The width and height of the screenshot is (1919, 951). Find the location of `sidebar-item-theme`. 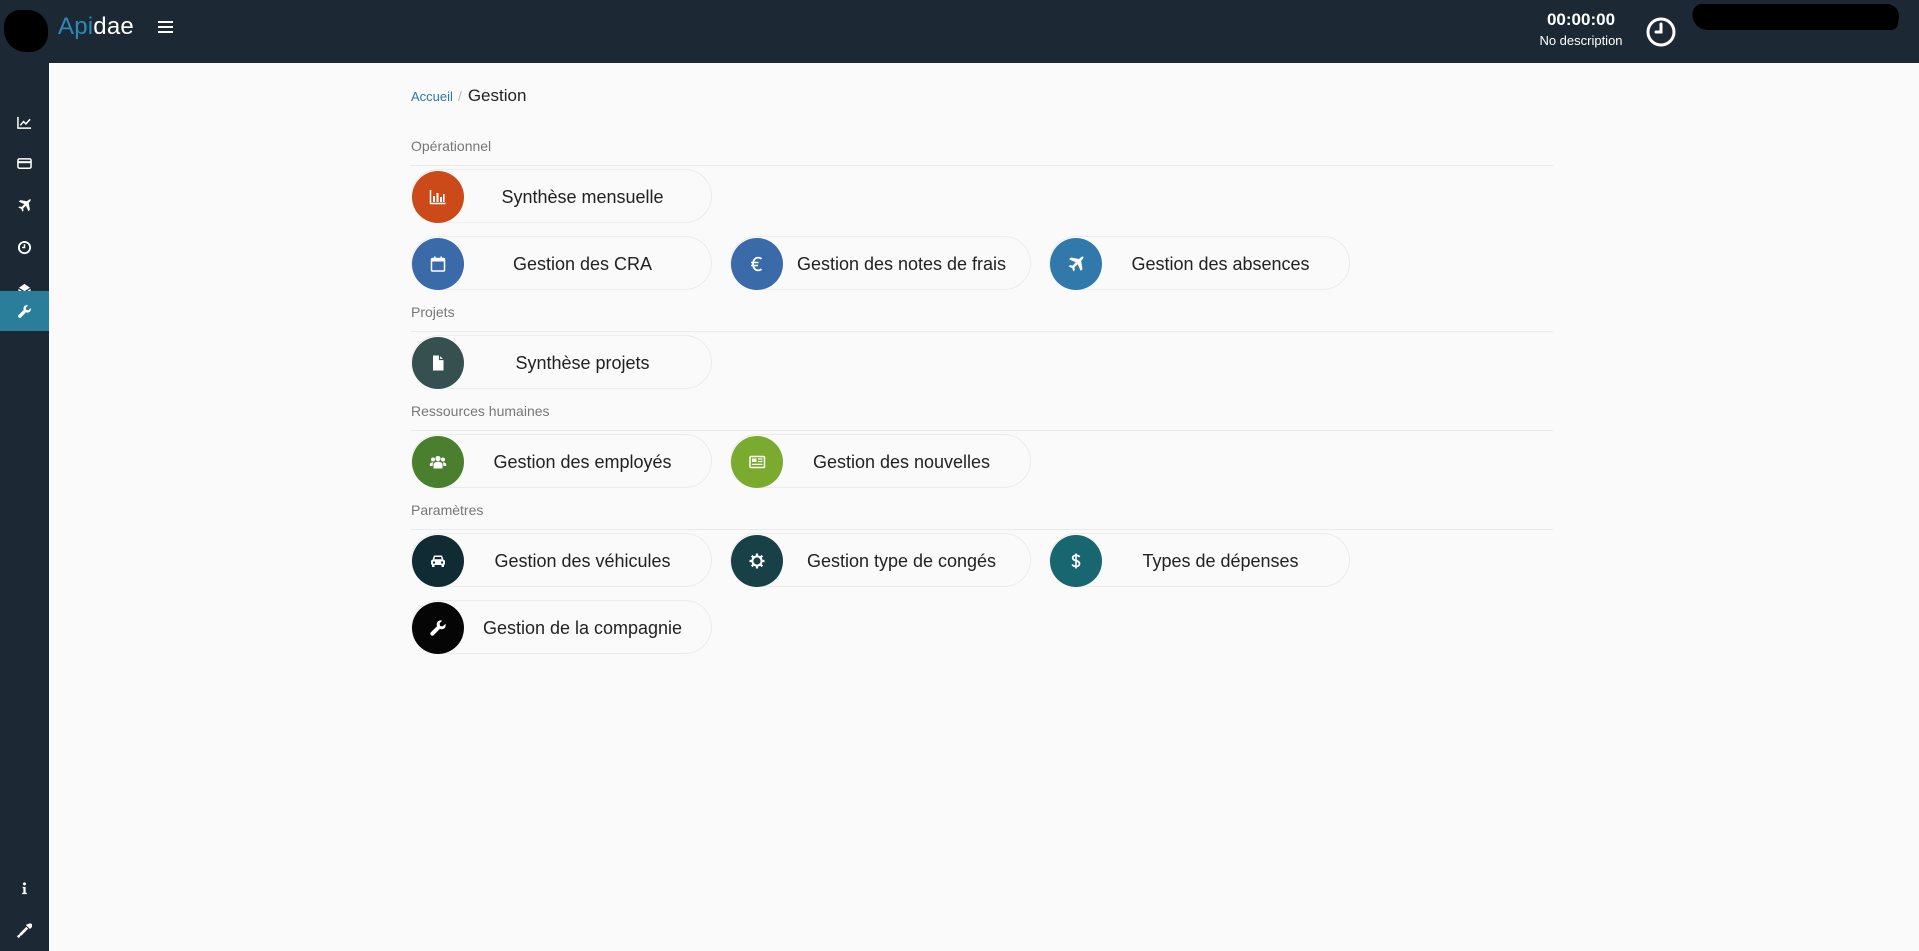

sidebar-item-theme is located at coordinates (24, 930).